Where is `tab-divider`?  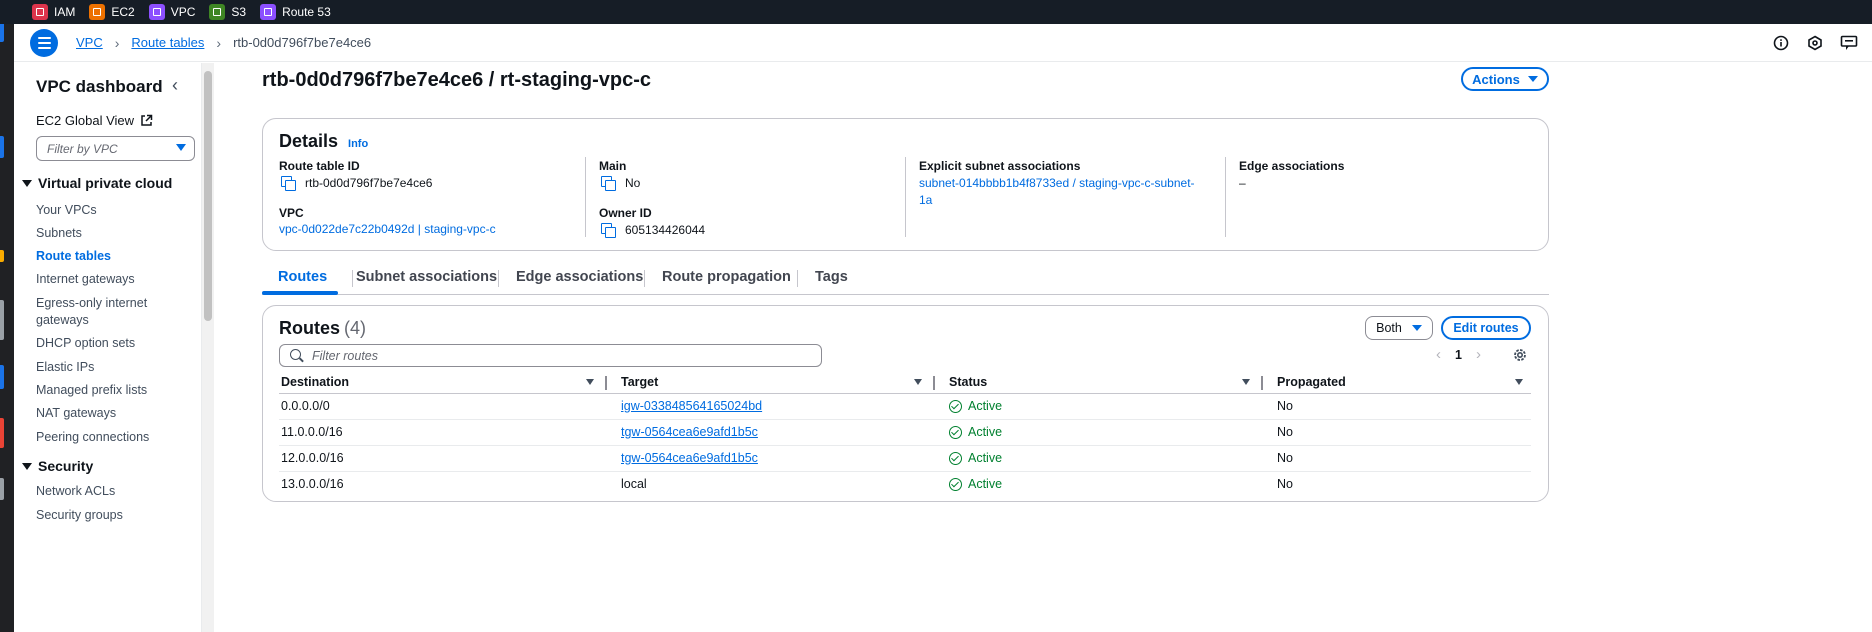 tab-divider is located at coordinates (352, 278).